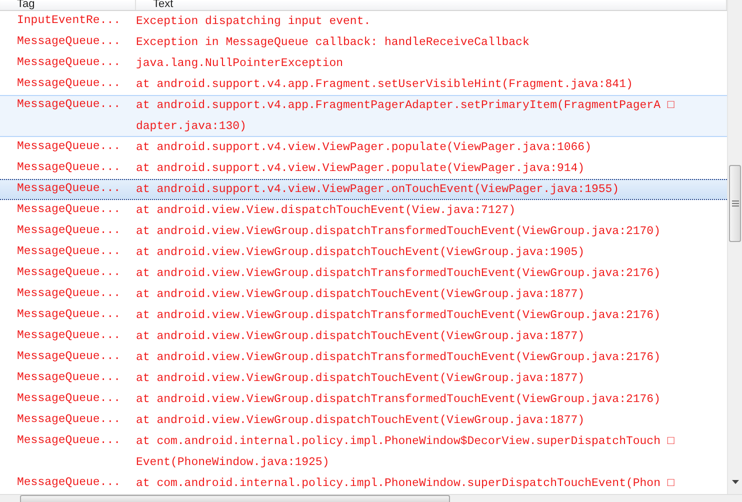 The image size is (742, 502). What do you see at coordinates (333, 43) in the screenshot?
I see `log-text: Exception in MessageQueue callback: handleReceiveCallback` at bounding box center [333, 43].